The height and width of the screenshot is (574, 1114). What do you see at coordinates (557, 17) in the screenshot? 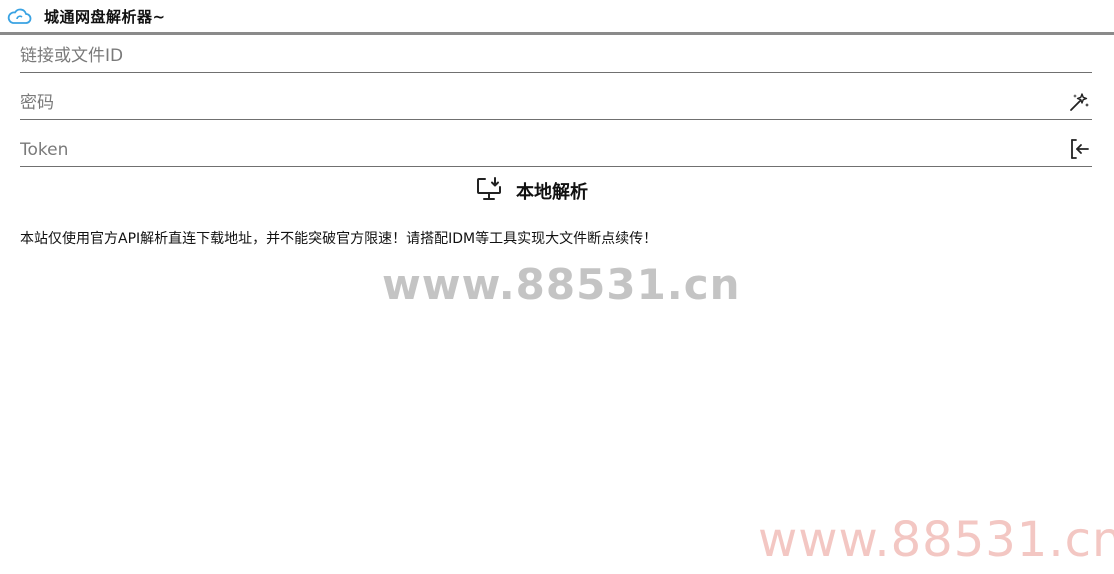
I see `title-bar: 城通网盘解析器~` at bounding box center [557, 17].